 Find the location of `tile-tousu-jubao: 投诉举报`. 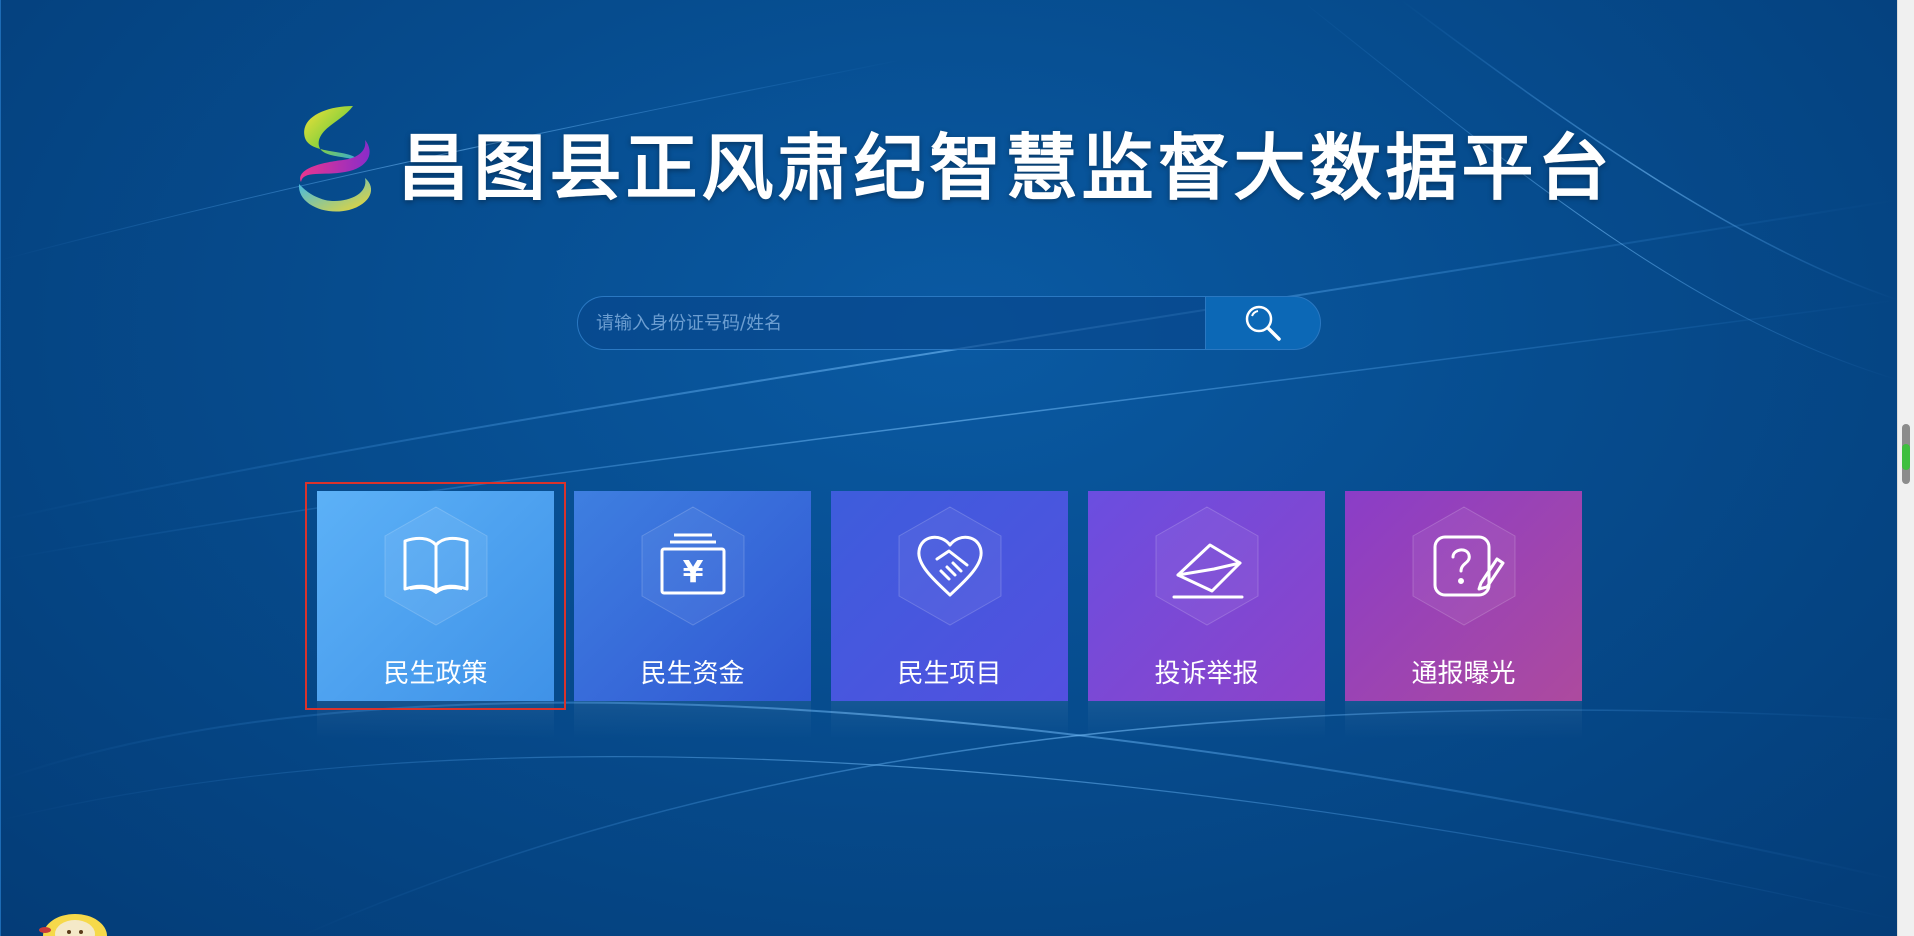

tile-tousu-jubao: 投诉举报 is located at coordinates (1206, 615).